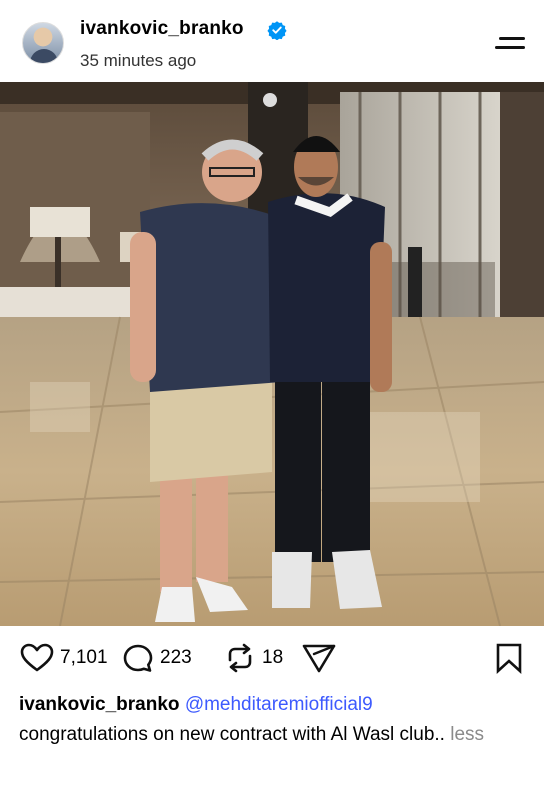 The height and width of the screenshot is (800, 544). Describe the element at coordinates (37, 657) in the screenshot. I see `heart-icon` at that location.